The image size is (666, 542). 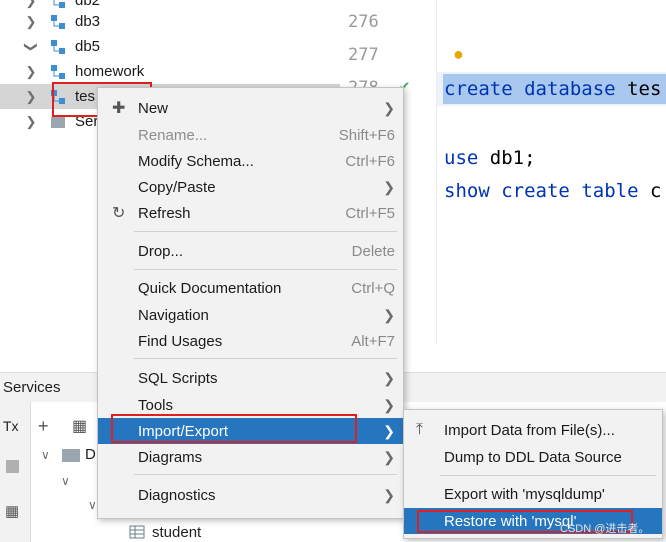 I want to click on table-icon, so click(x=137, y=532).